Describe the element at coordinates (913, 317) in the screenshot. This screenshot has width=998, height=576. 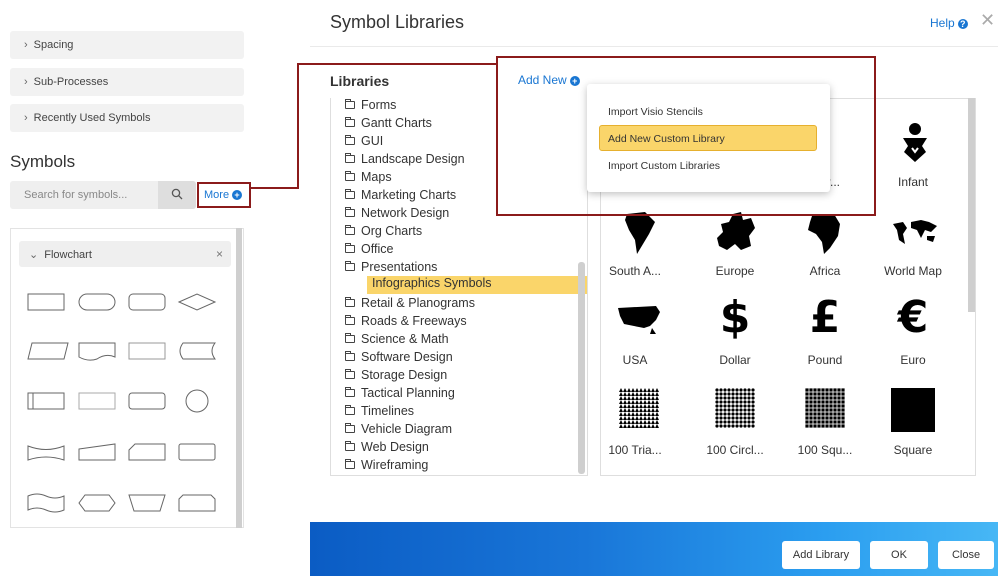
I see `euro-icon: €` at that location.